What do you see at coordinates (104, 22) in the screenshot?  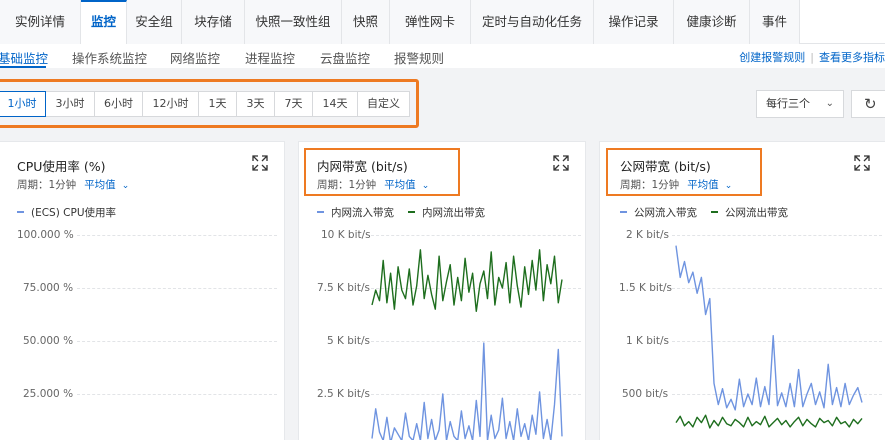 I see `tab-monitoring: 监控` at bounding box center [104, 22].